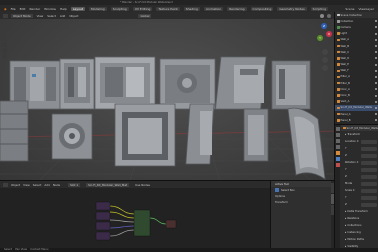 This screenshot has width=378, height=252. What do you see at coordinates (73, 16) in the screenshot?
I see `viewport-menu-object: Object` at bounding box center [73, 16].